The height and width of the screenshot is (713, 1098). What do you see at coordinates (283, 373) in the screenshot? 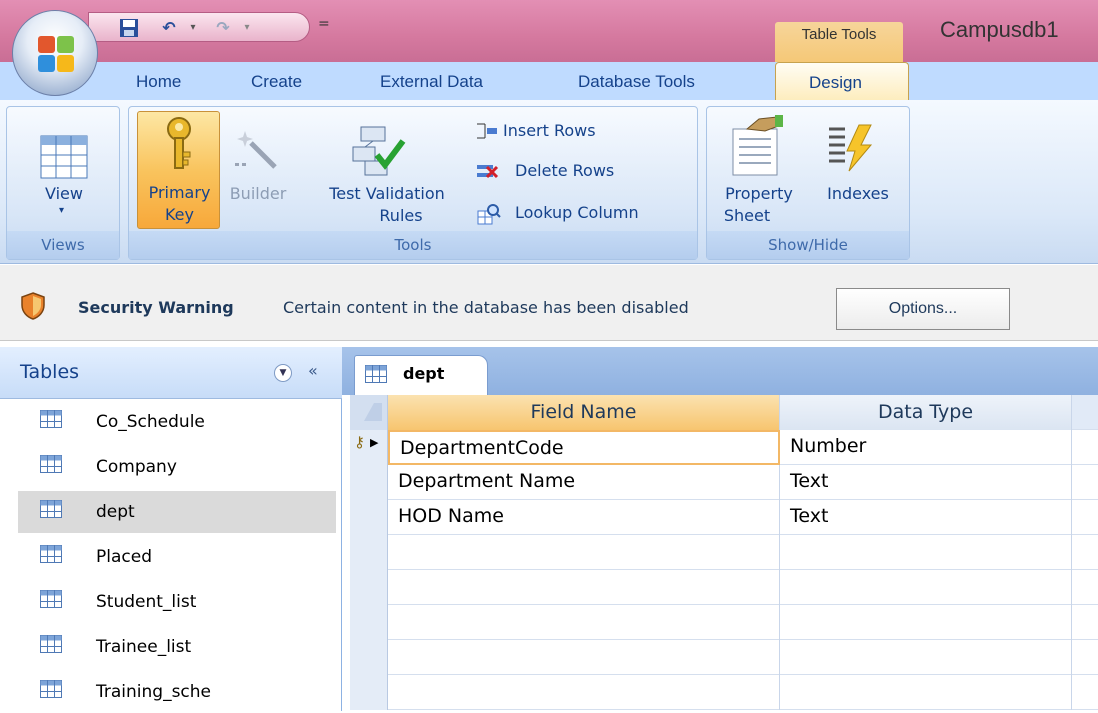
I see `nav-menu-dropdown-icon: ▼` at bounding box center [283, 373].